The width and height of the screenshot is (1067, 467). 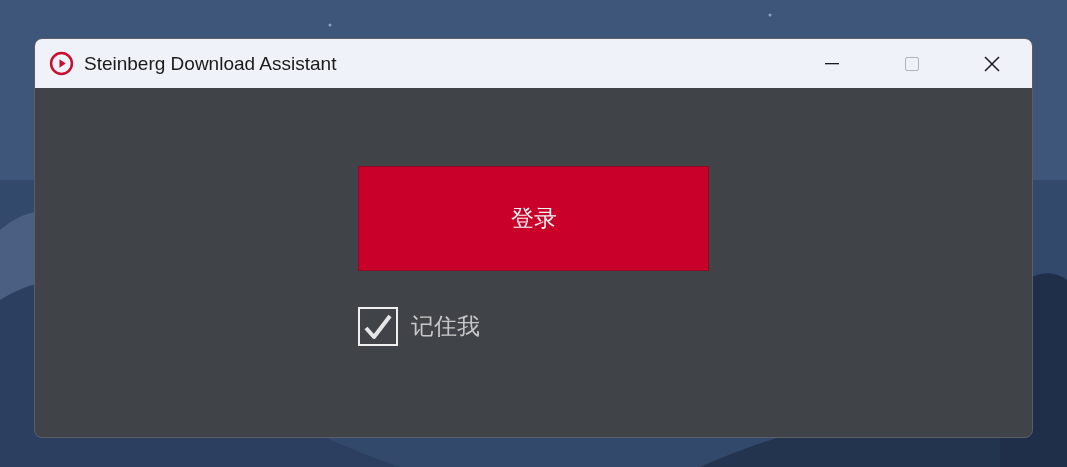 I want to click on play-icon, so click(x=61, y=63).